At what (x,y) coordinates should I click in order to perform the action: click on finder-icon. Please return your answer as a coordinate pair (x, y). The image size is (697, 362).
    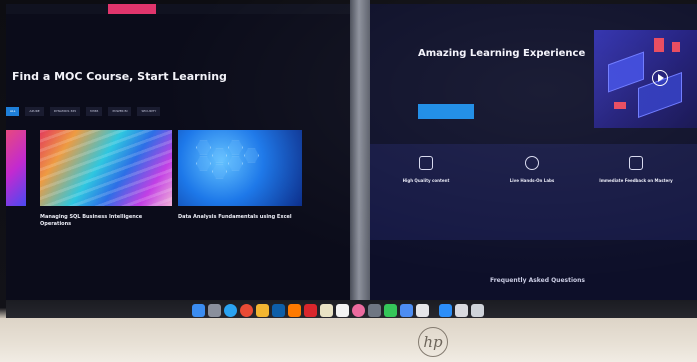
    Looking at the image, I should click on (198, 310).